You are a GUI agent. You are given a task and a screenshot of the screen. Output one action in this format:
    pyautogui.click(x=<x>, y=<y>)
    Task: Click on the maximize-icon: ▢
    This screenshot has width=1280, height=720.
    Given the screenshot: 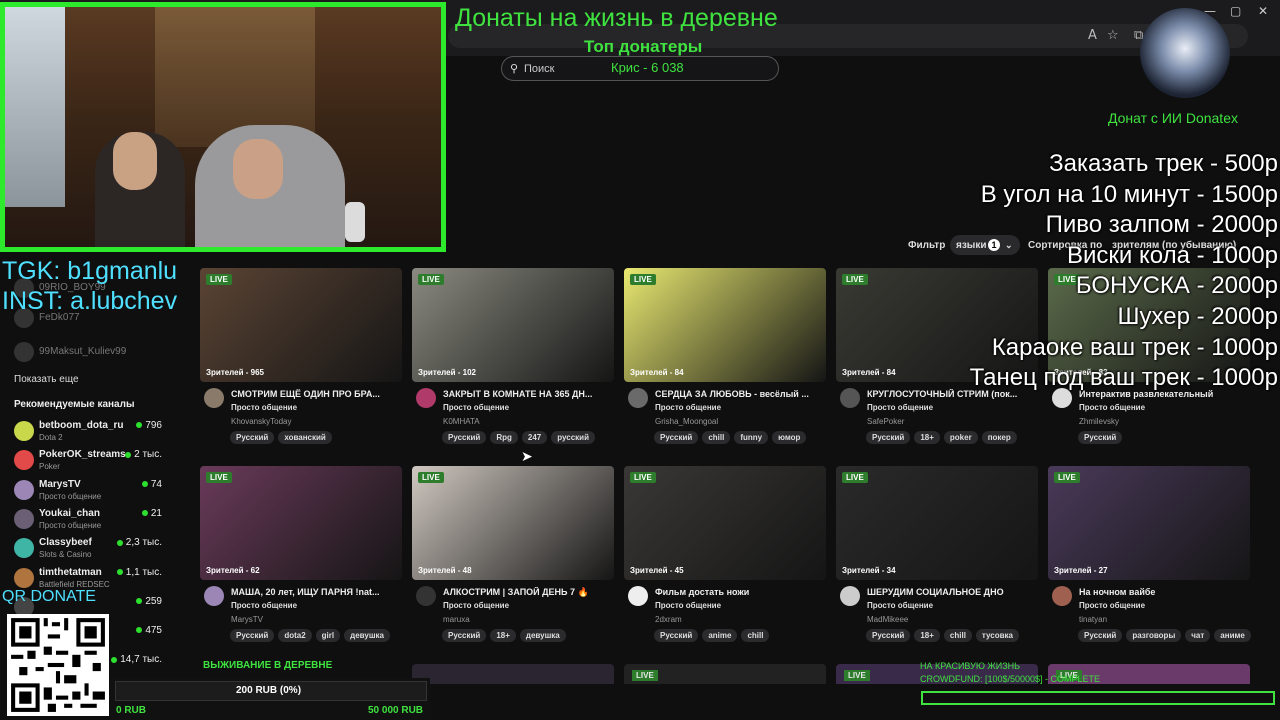 What is the action you would take?
    pyautogui.click(x=1235, y=11)
    